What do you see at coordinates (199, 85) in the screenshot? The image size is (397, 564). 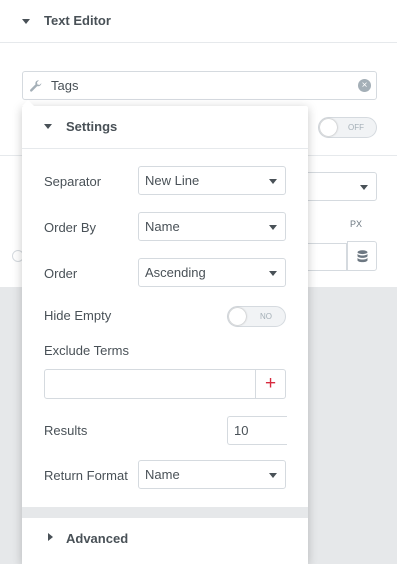 I see `dynamic-tag-field: Tags ×` at bounding box center [199, 85].